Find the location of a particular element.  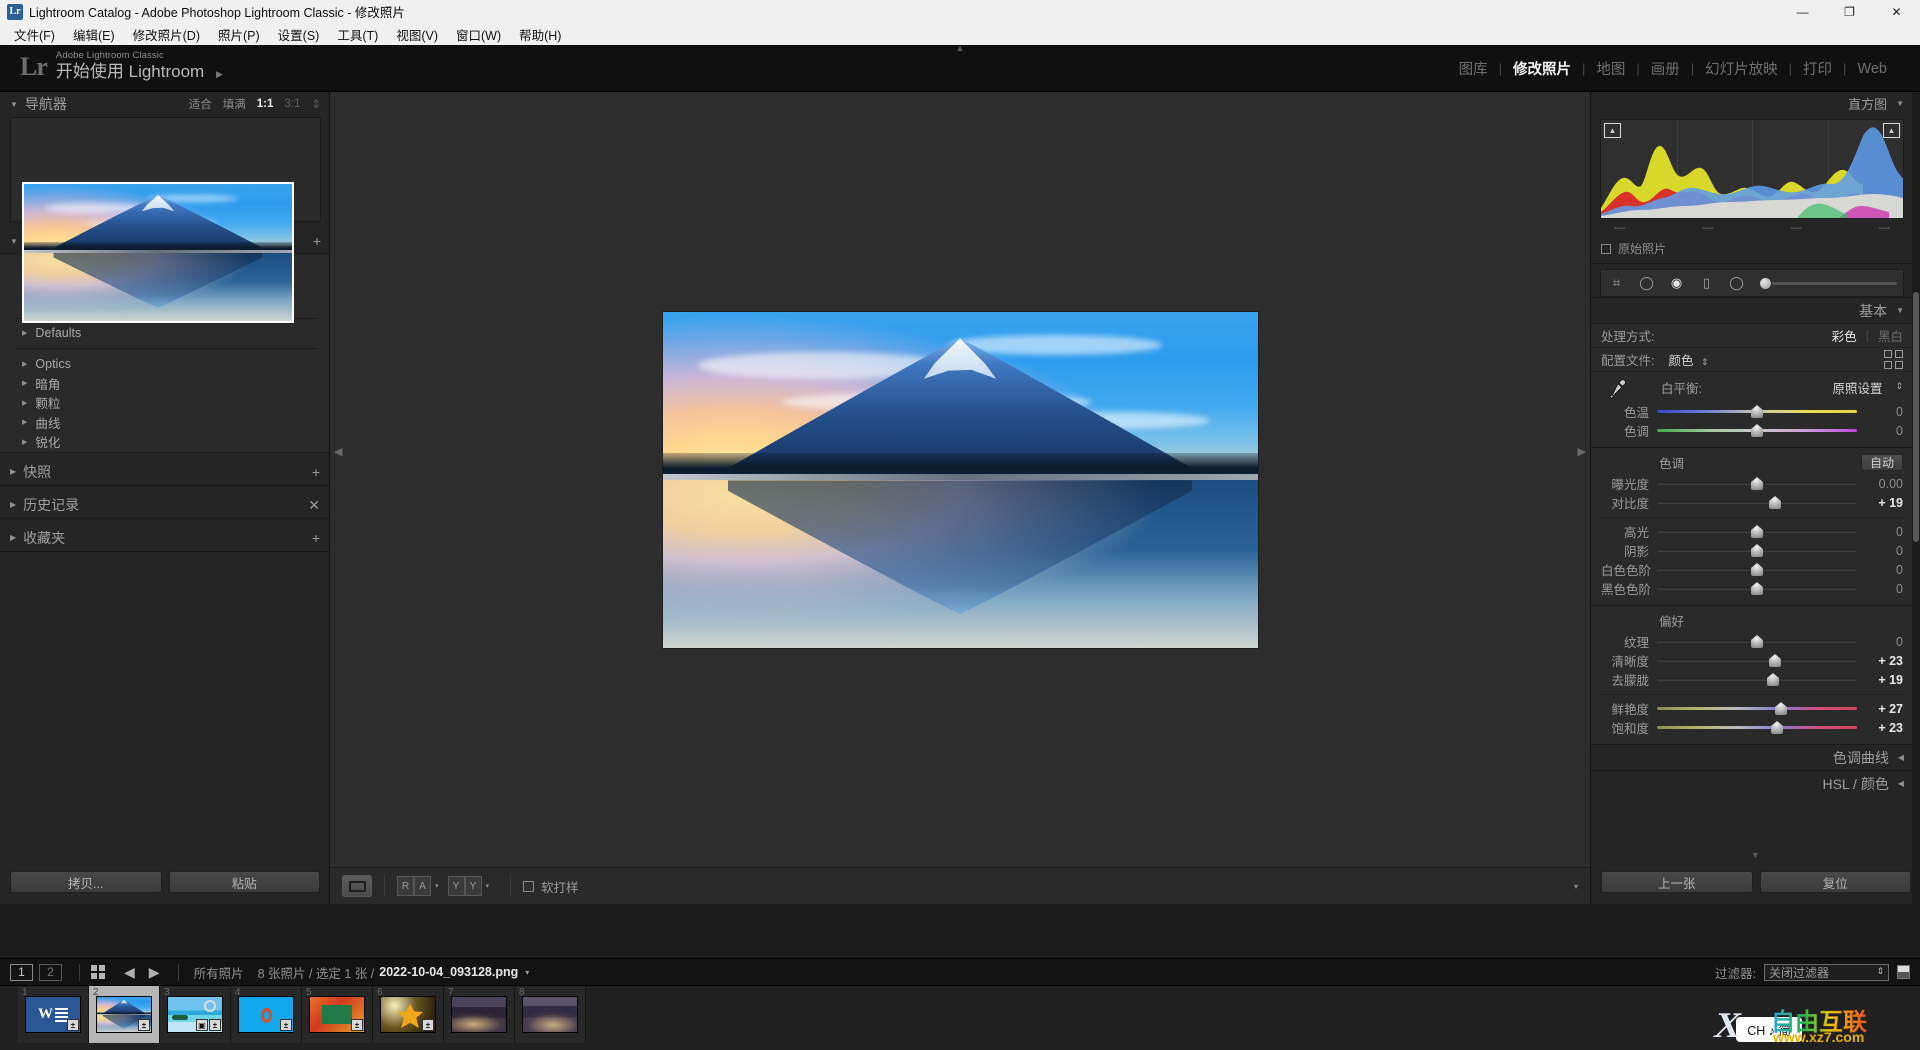

add-preset-icon: + is located at coordinates (317, 241).